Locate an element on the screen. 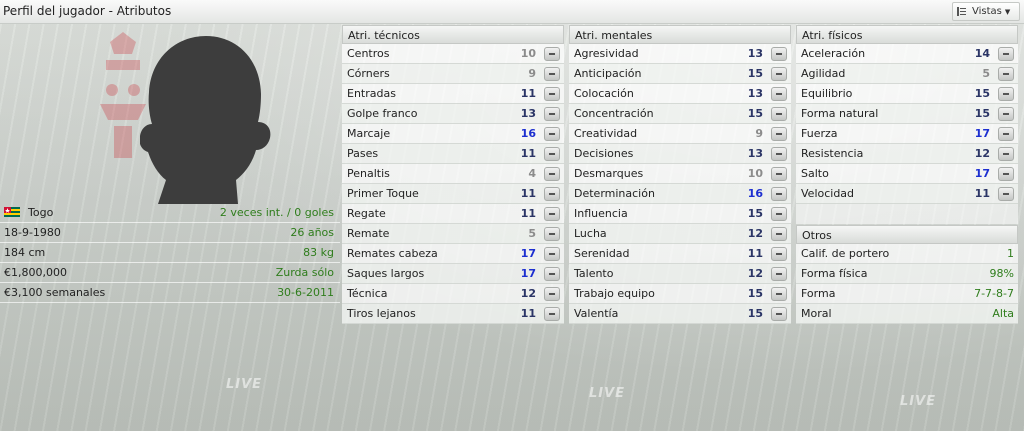 The width and height of the screenshot is (1024, 431). attribute-row: Forma 7-7-8-7 is located at coordinates (907, 294).